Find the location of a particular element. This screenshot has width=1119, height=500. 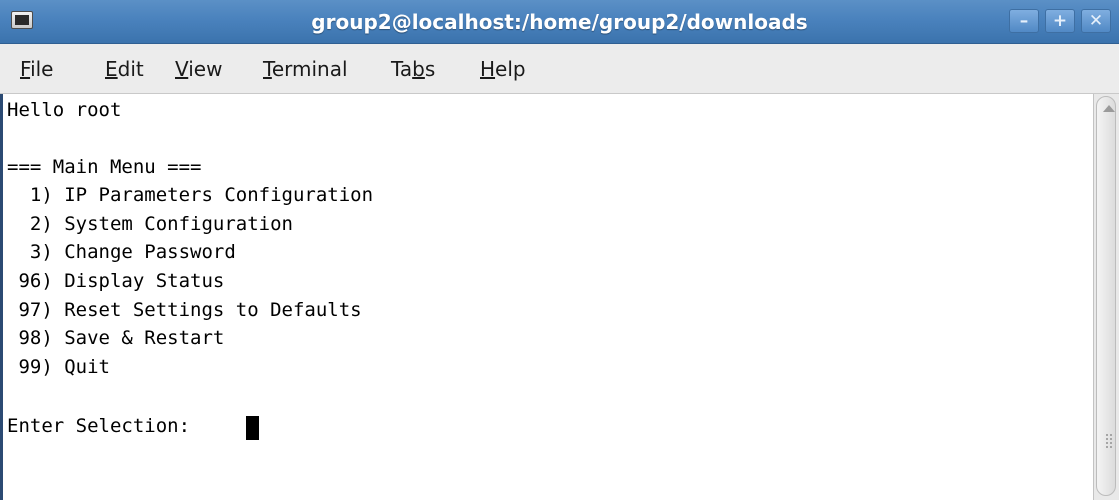

menu-option: 99) Quit is located at coordinates (58, 367).